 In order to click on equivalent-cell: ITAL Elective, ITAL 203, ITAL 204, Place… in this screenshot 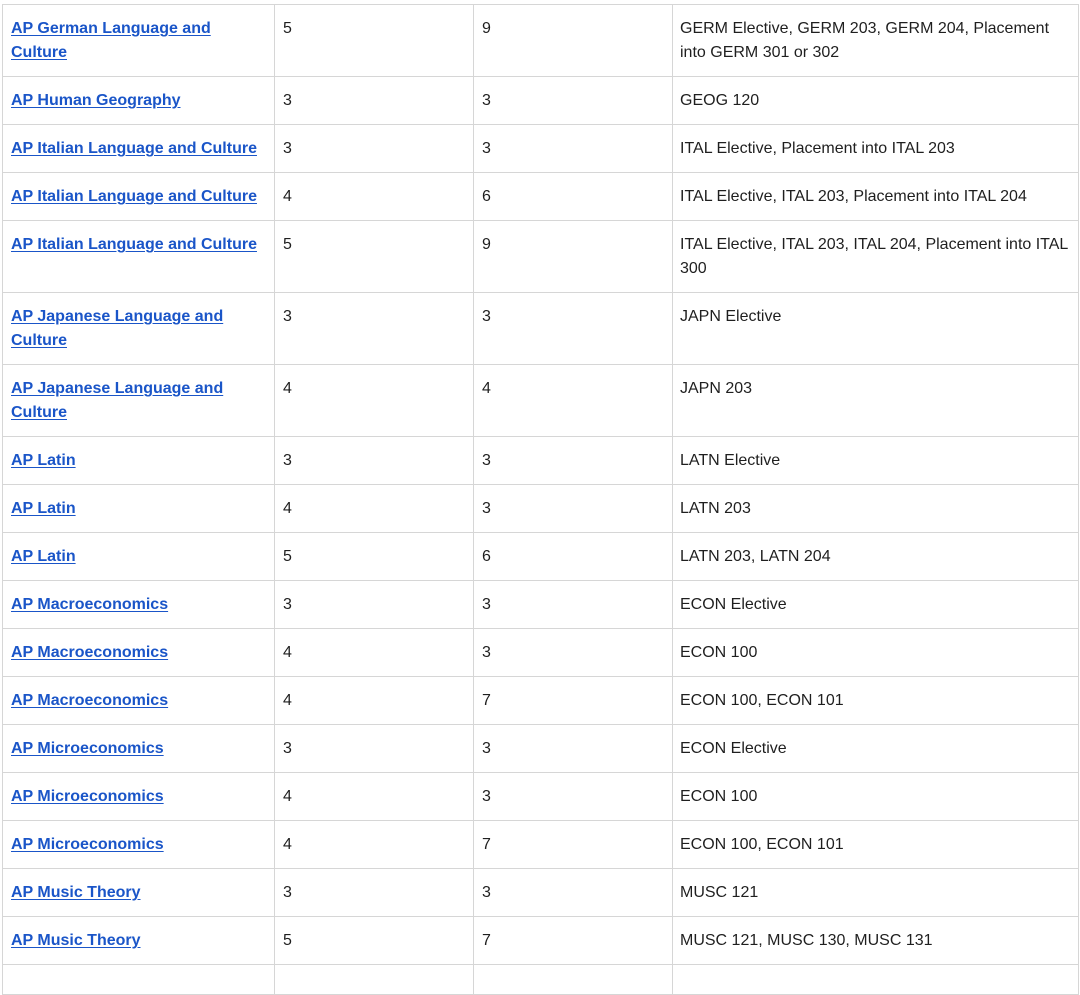, I will do `click(875, 256)`.